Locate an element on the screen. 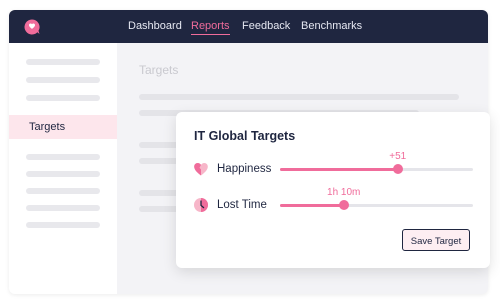  nav-feedback: Feedback is located at coordinates (266, 26).